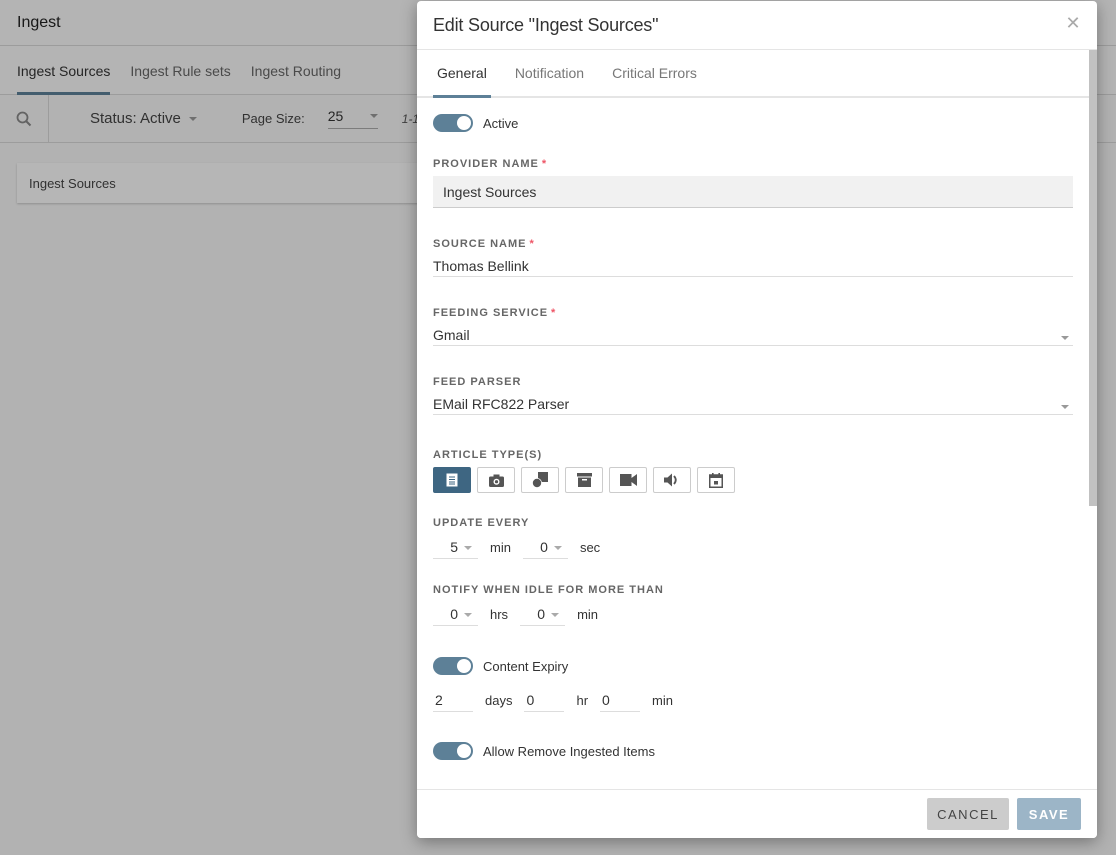  What do you see at coordinates (481, 523) in the screenshot?
I see `update-every-label: Update Every` at bounding box center [481, 523].